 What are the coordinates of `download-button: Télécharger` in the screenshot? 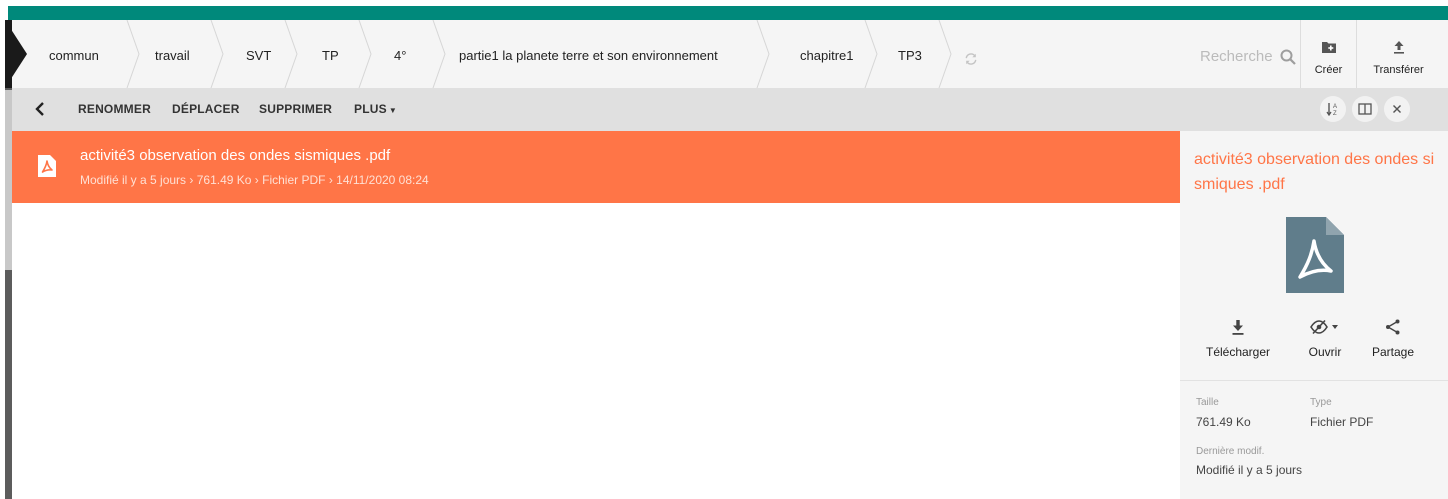 It's located at (1238, 344).